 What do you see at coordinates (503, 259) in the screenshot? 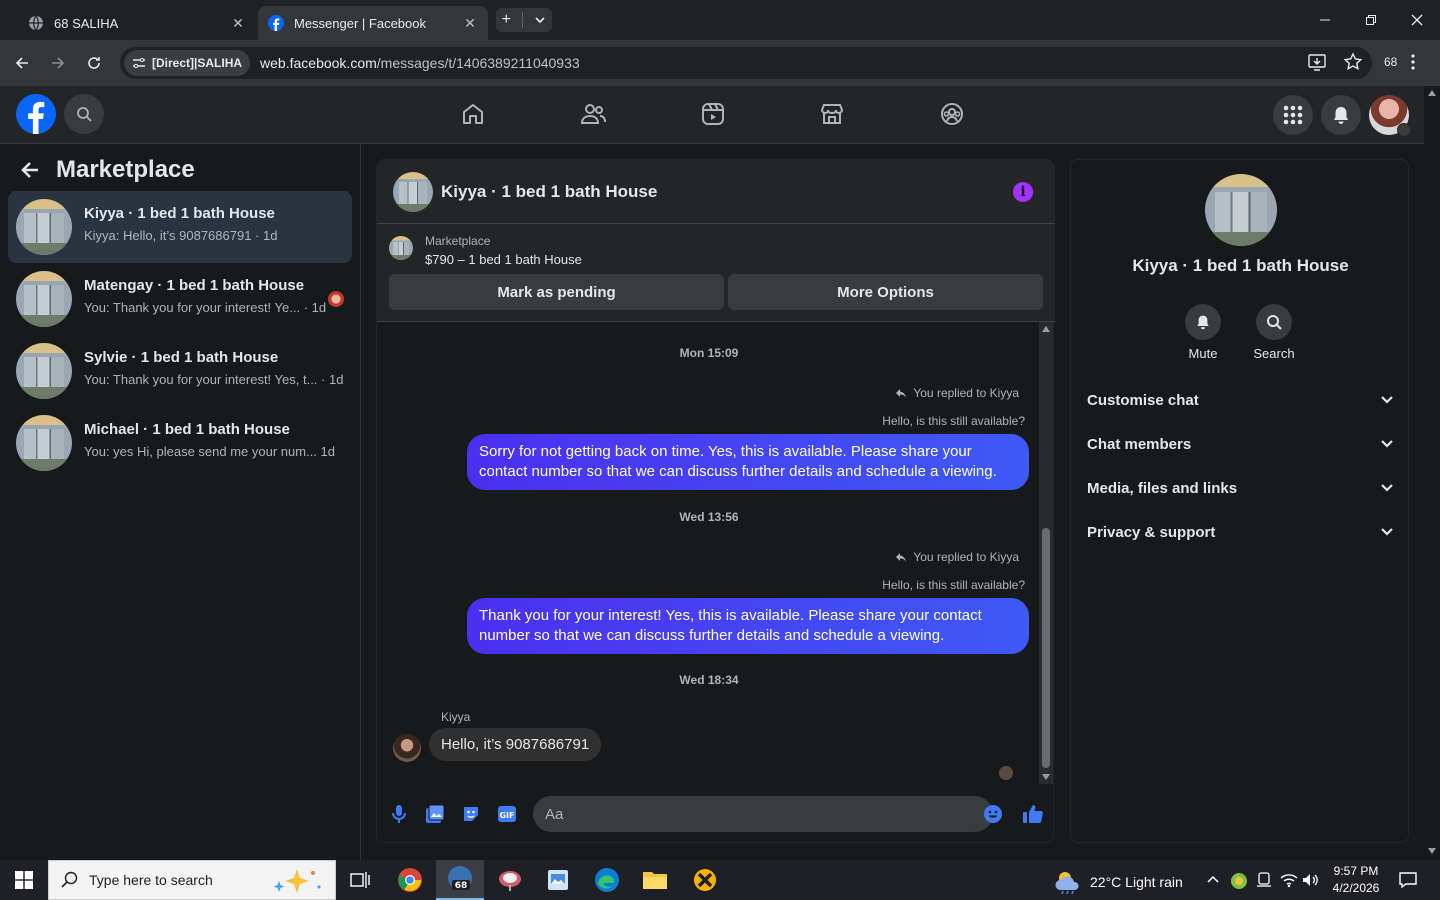
I see `listing-price-title: $790 – 1 bed 1 bath House` at bounding box center [503, 259].